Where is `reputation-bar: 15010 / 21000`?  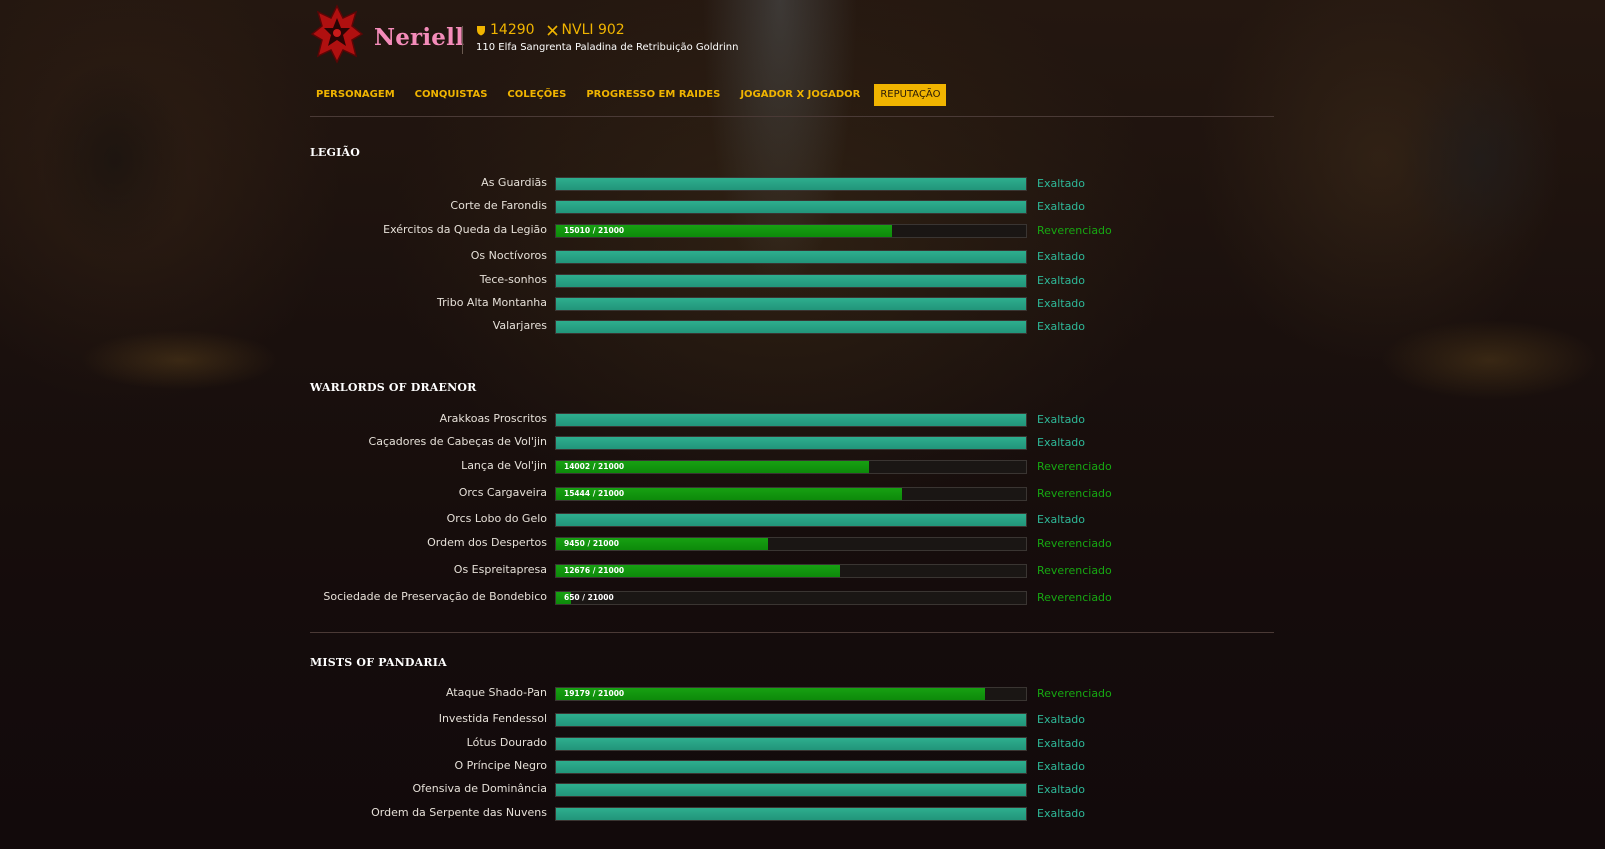 reputation-bar: 15010 / 21000 is located at coordinates (791, 231).